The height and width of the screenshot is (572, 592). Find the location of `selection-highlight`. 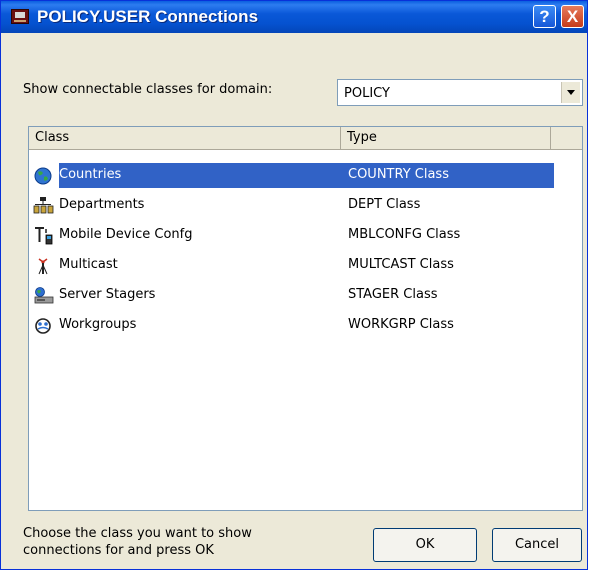

selection-highlight is located at coordinates (306, 175).